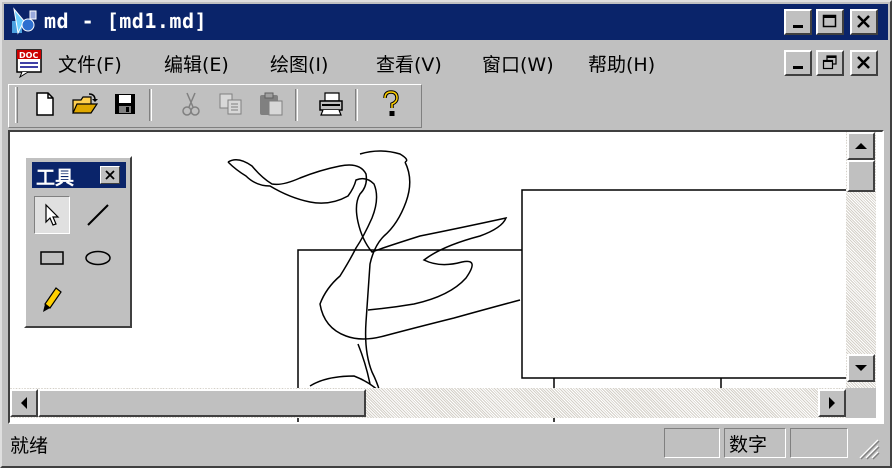 The height and width of the screenshot is (468, 892). What do you see at coordinates (29, 446) in the screenshot?
I see `status-text: 就绪` at bounding box center [29, 446].